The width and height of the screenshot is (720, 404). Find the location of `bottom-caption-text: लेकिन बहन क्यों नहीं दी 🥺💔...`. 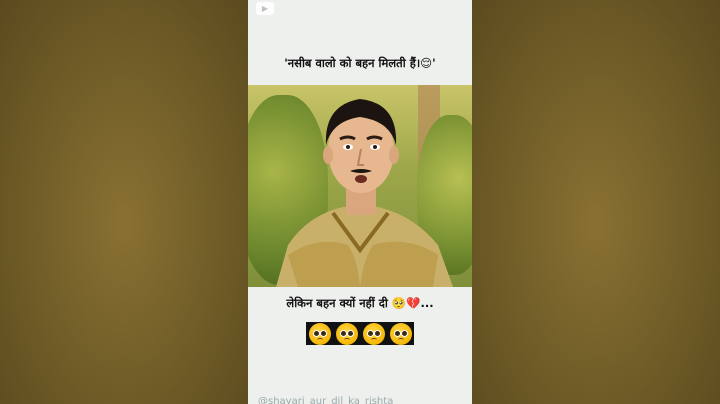

bottom-caption-text: लेकिन बहन क्यों नहीं दी 🥺💔... is located at coordinates (360, 303).